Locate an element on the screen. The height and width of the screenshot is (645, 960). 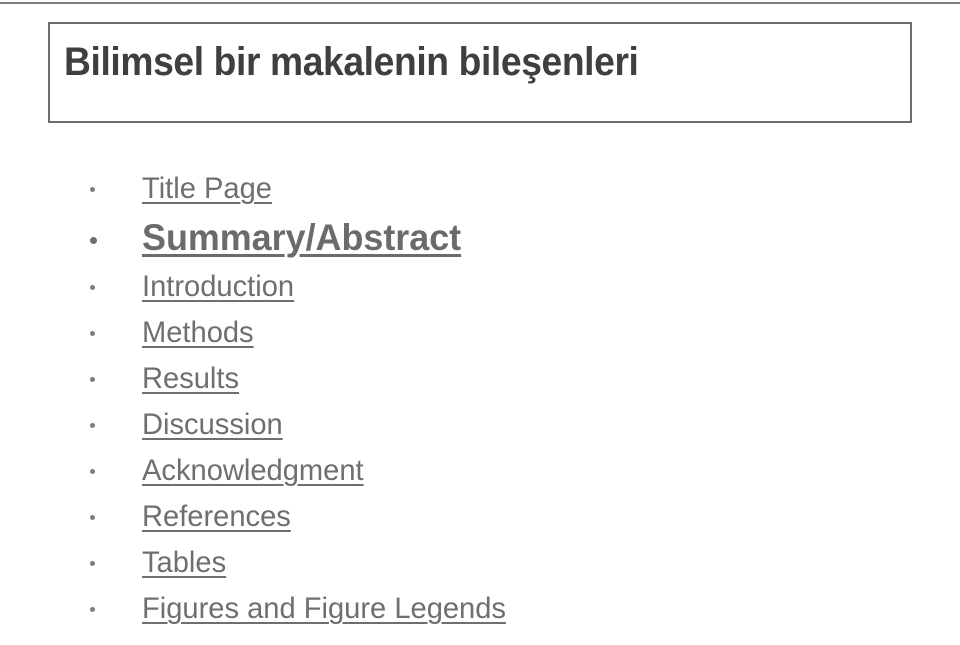
list-item: Figures and Figure Legends is located at coordinates (510, 615).